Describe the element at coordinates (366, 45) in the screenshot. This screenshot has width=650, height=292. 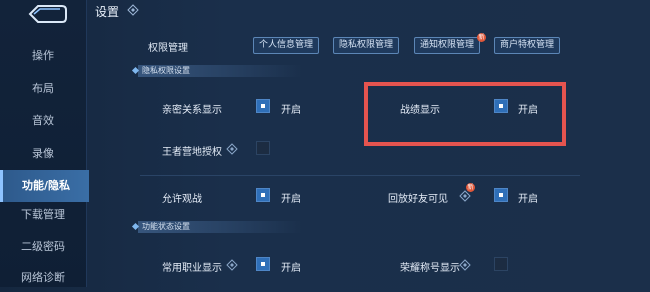
I see `privacy-permission-button: 隐私权限管理` at that location.